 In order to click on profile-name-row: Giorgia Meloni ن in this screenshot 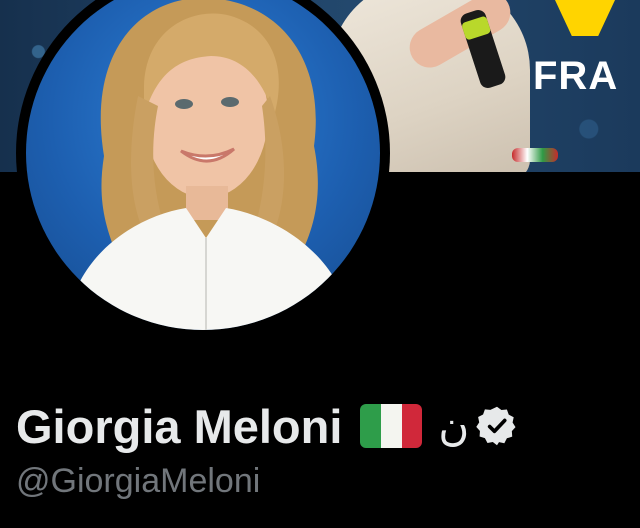, I will do `click(267, 426)`.